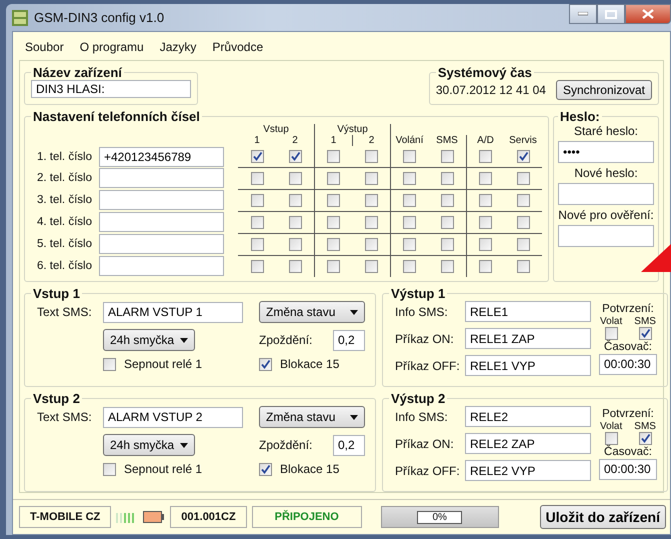 The image size is (671, 539). I want to click on column-header: A/D, so click(485, 140).